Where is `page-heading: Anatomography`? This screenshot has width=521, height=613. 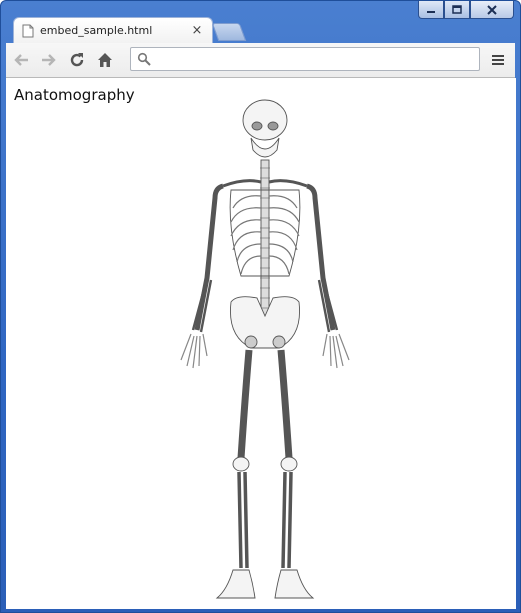
page-heading: Anatomography is located at coordinates (74, 95).